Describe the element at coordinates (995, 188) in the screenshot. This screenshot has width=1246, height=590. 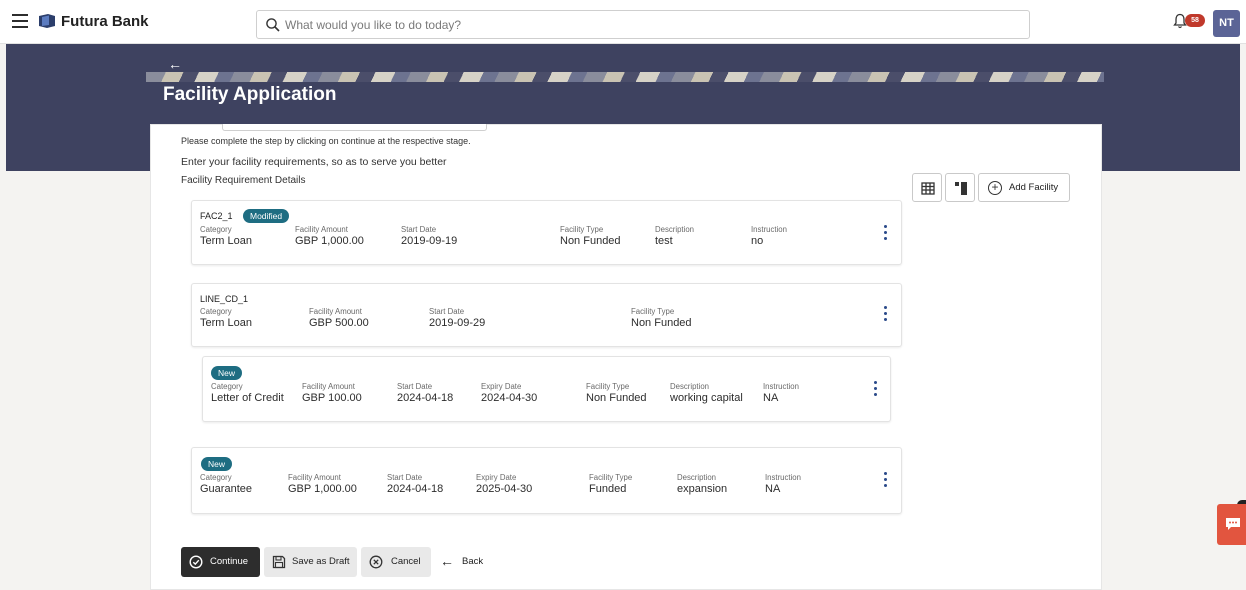
I see `add-circle-icon: +` at that location.